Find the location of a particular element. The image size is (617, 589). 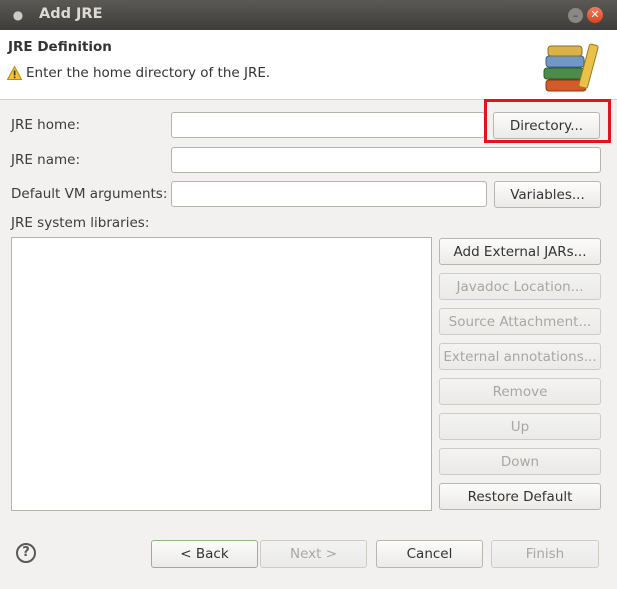

down-button: Down is located at coordinates (520, 461).